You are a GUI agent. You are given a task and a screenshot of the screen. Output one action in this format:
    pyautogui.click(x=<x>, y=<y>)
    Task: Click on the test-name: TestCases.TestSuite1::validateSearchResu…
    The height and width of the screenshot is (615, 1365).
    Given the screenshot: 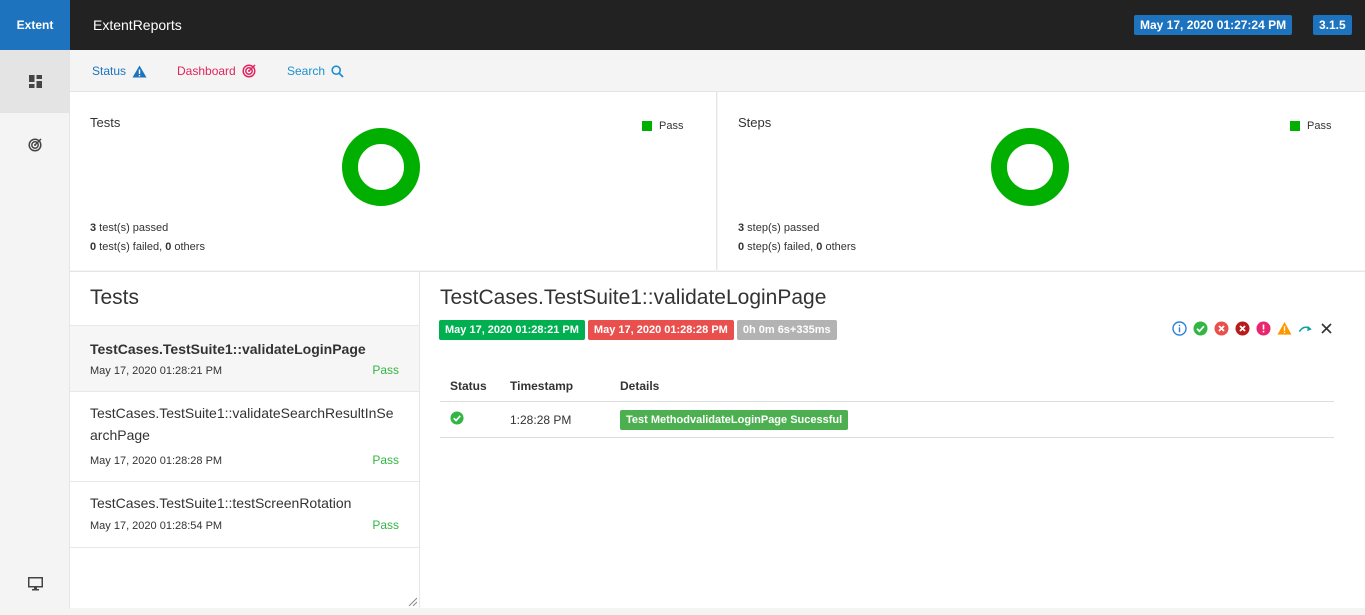 What is the action you would take?
    pyautogui.click(x=242, y=424)
    